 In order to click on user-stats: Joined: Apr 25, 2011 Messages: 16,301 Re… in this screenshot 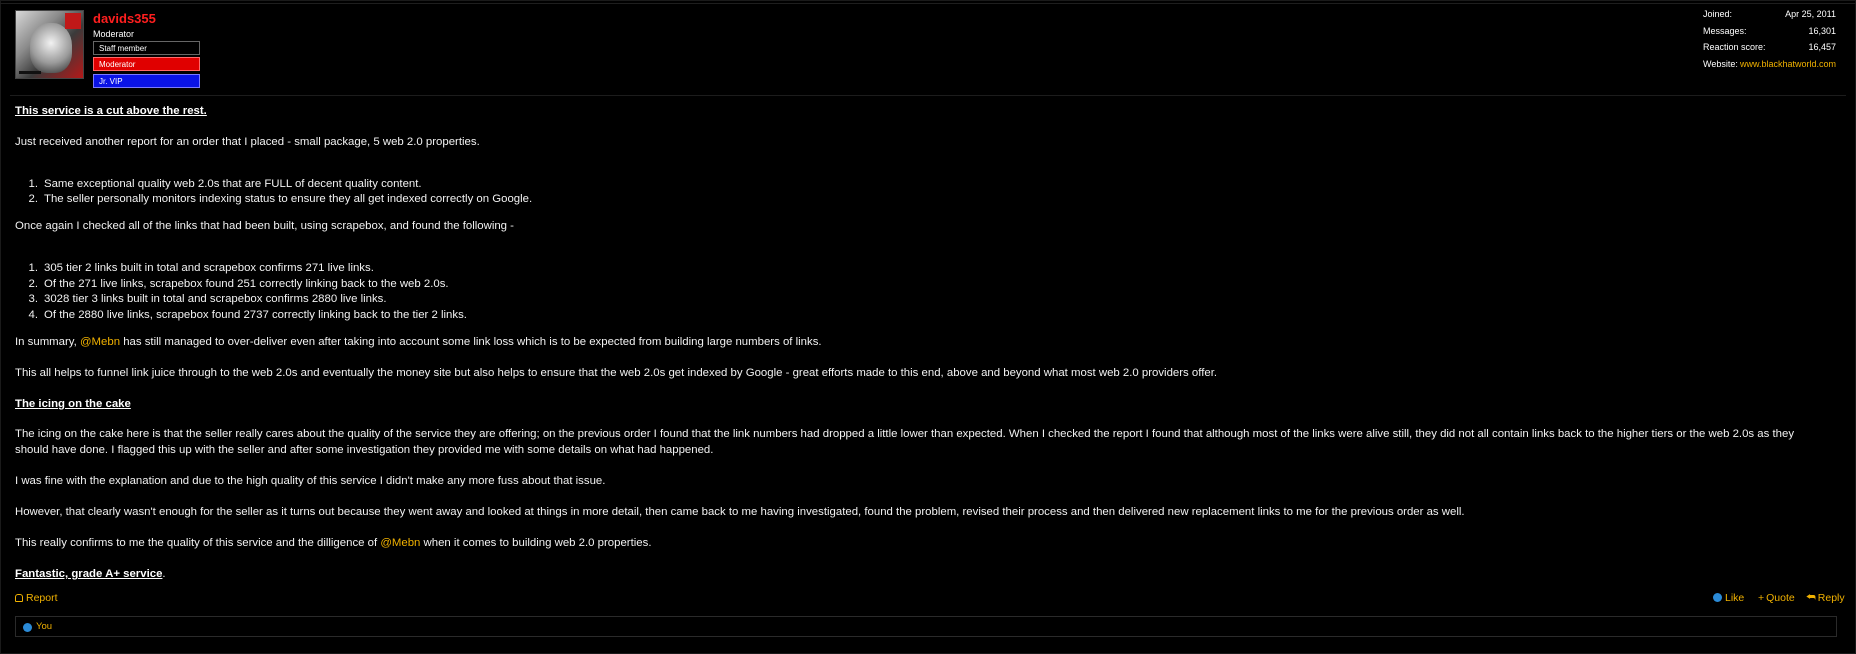, I will do `click(1769, 42)`.